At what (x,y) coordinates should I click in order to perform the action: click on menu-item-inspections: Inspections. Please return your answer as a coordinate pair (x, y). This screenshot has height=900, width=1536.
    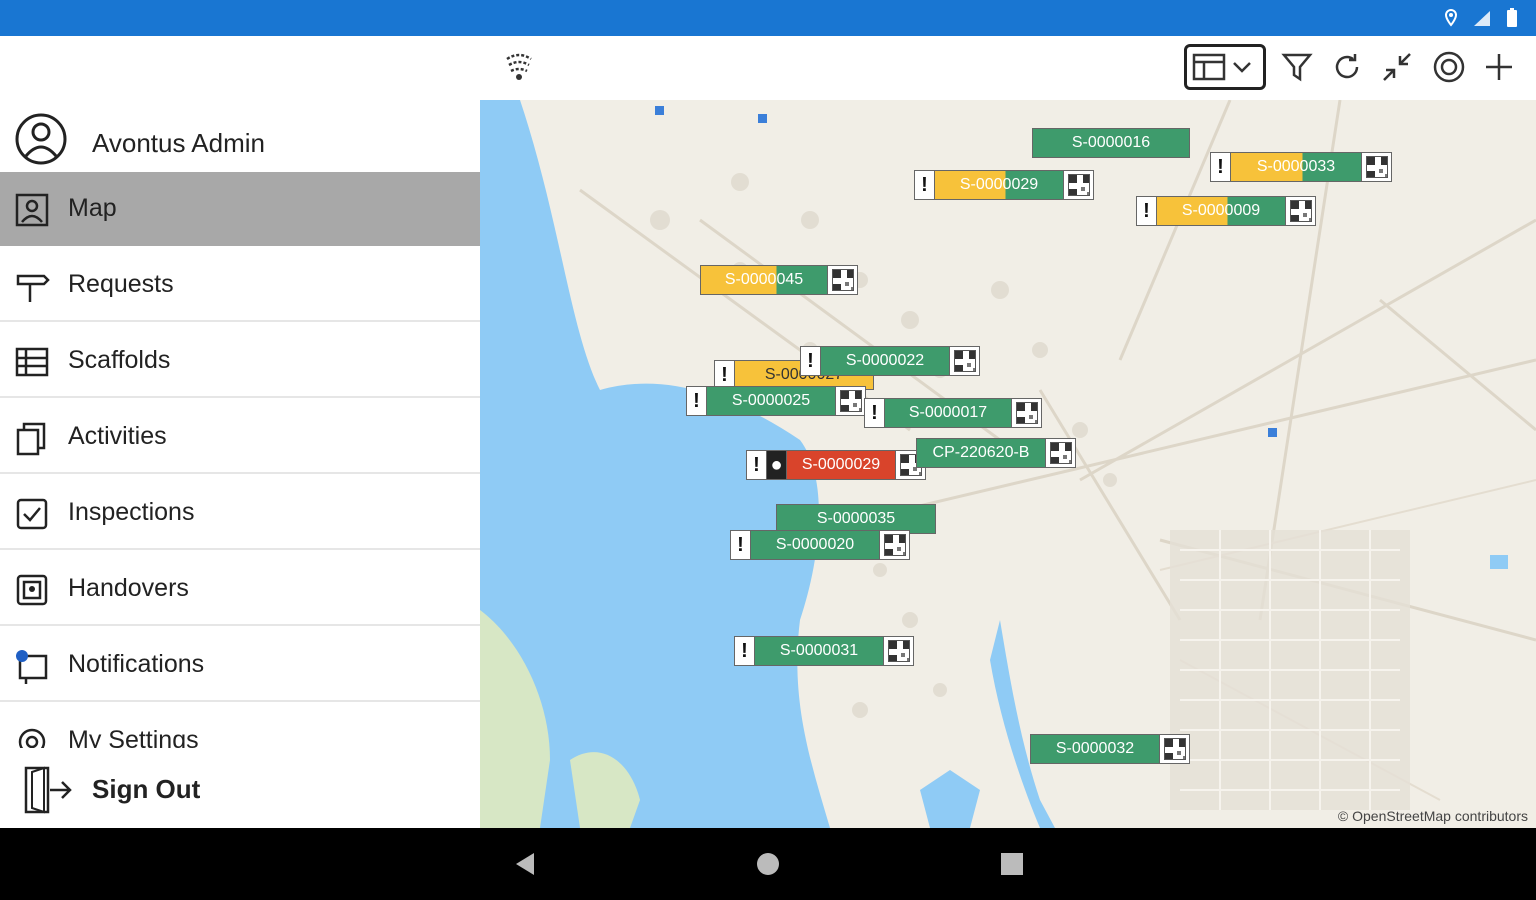
    Looking at the image, I should click on (240, 513).